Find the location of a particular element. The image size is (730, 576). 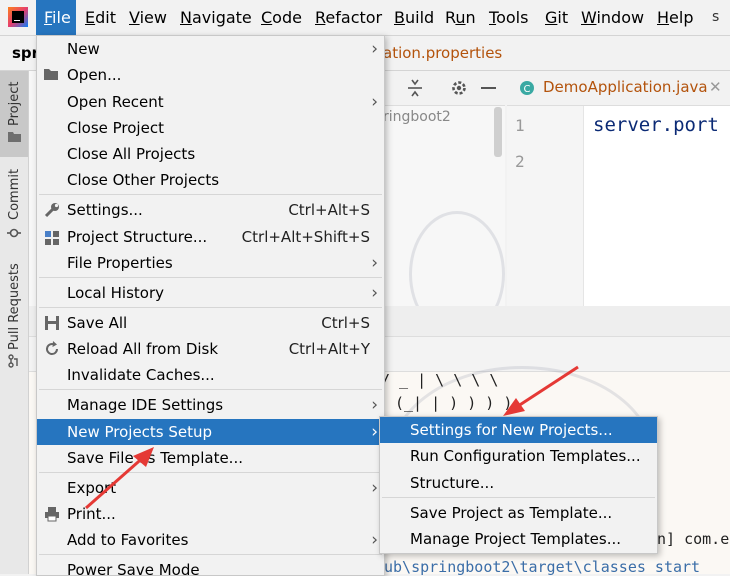

menu-item-add-to-favorites: Add to Favorites › is located at coordinates (210, 540).